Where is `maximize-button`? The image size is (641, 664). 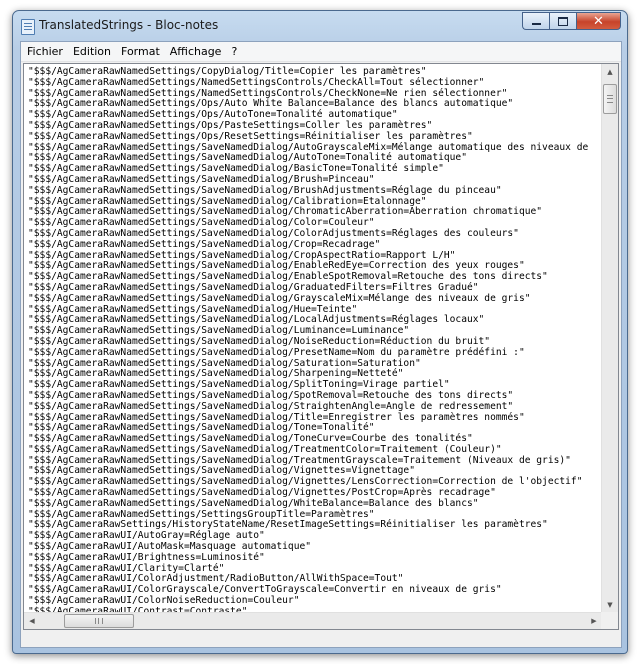
maximize-button is located at coordinates (562, 21).